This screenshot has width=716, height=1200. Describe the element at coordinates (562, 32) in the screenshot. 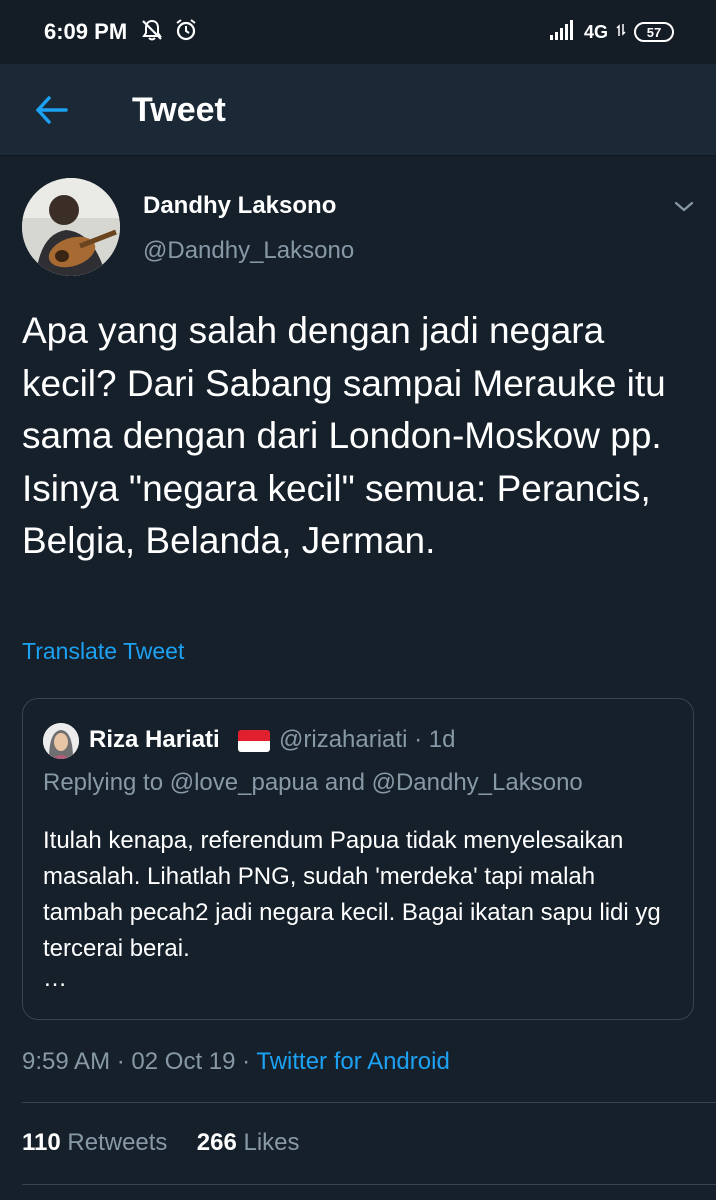

I see `signal-icon` at that location.